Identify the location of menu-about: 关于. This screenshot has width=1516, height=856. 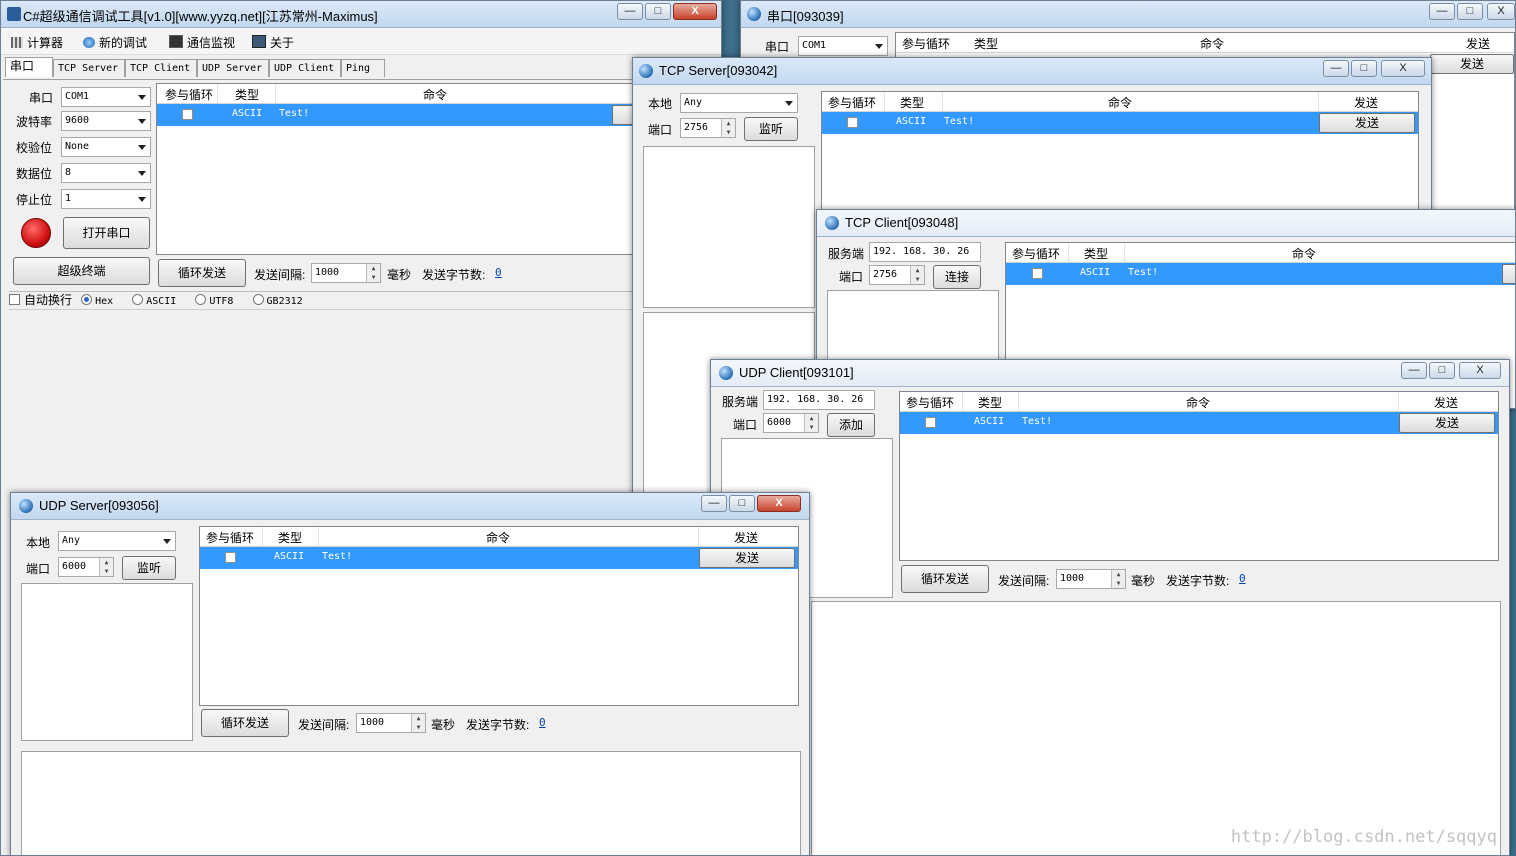
(273, 42).